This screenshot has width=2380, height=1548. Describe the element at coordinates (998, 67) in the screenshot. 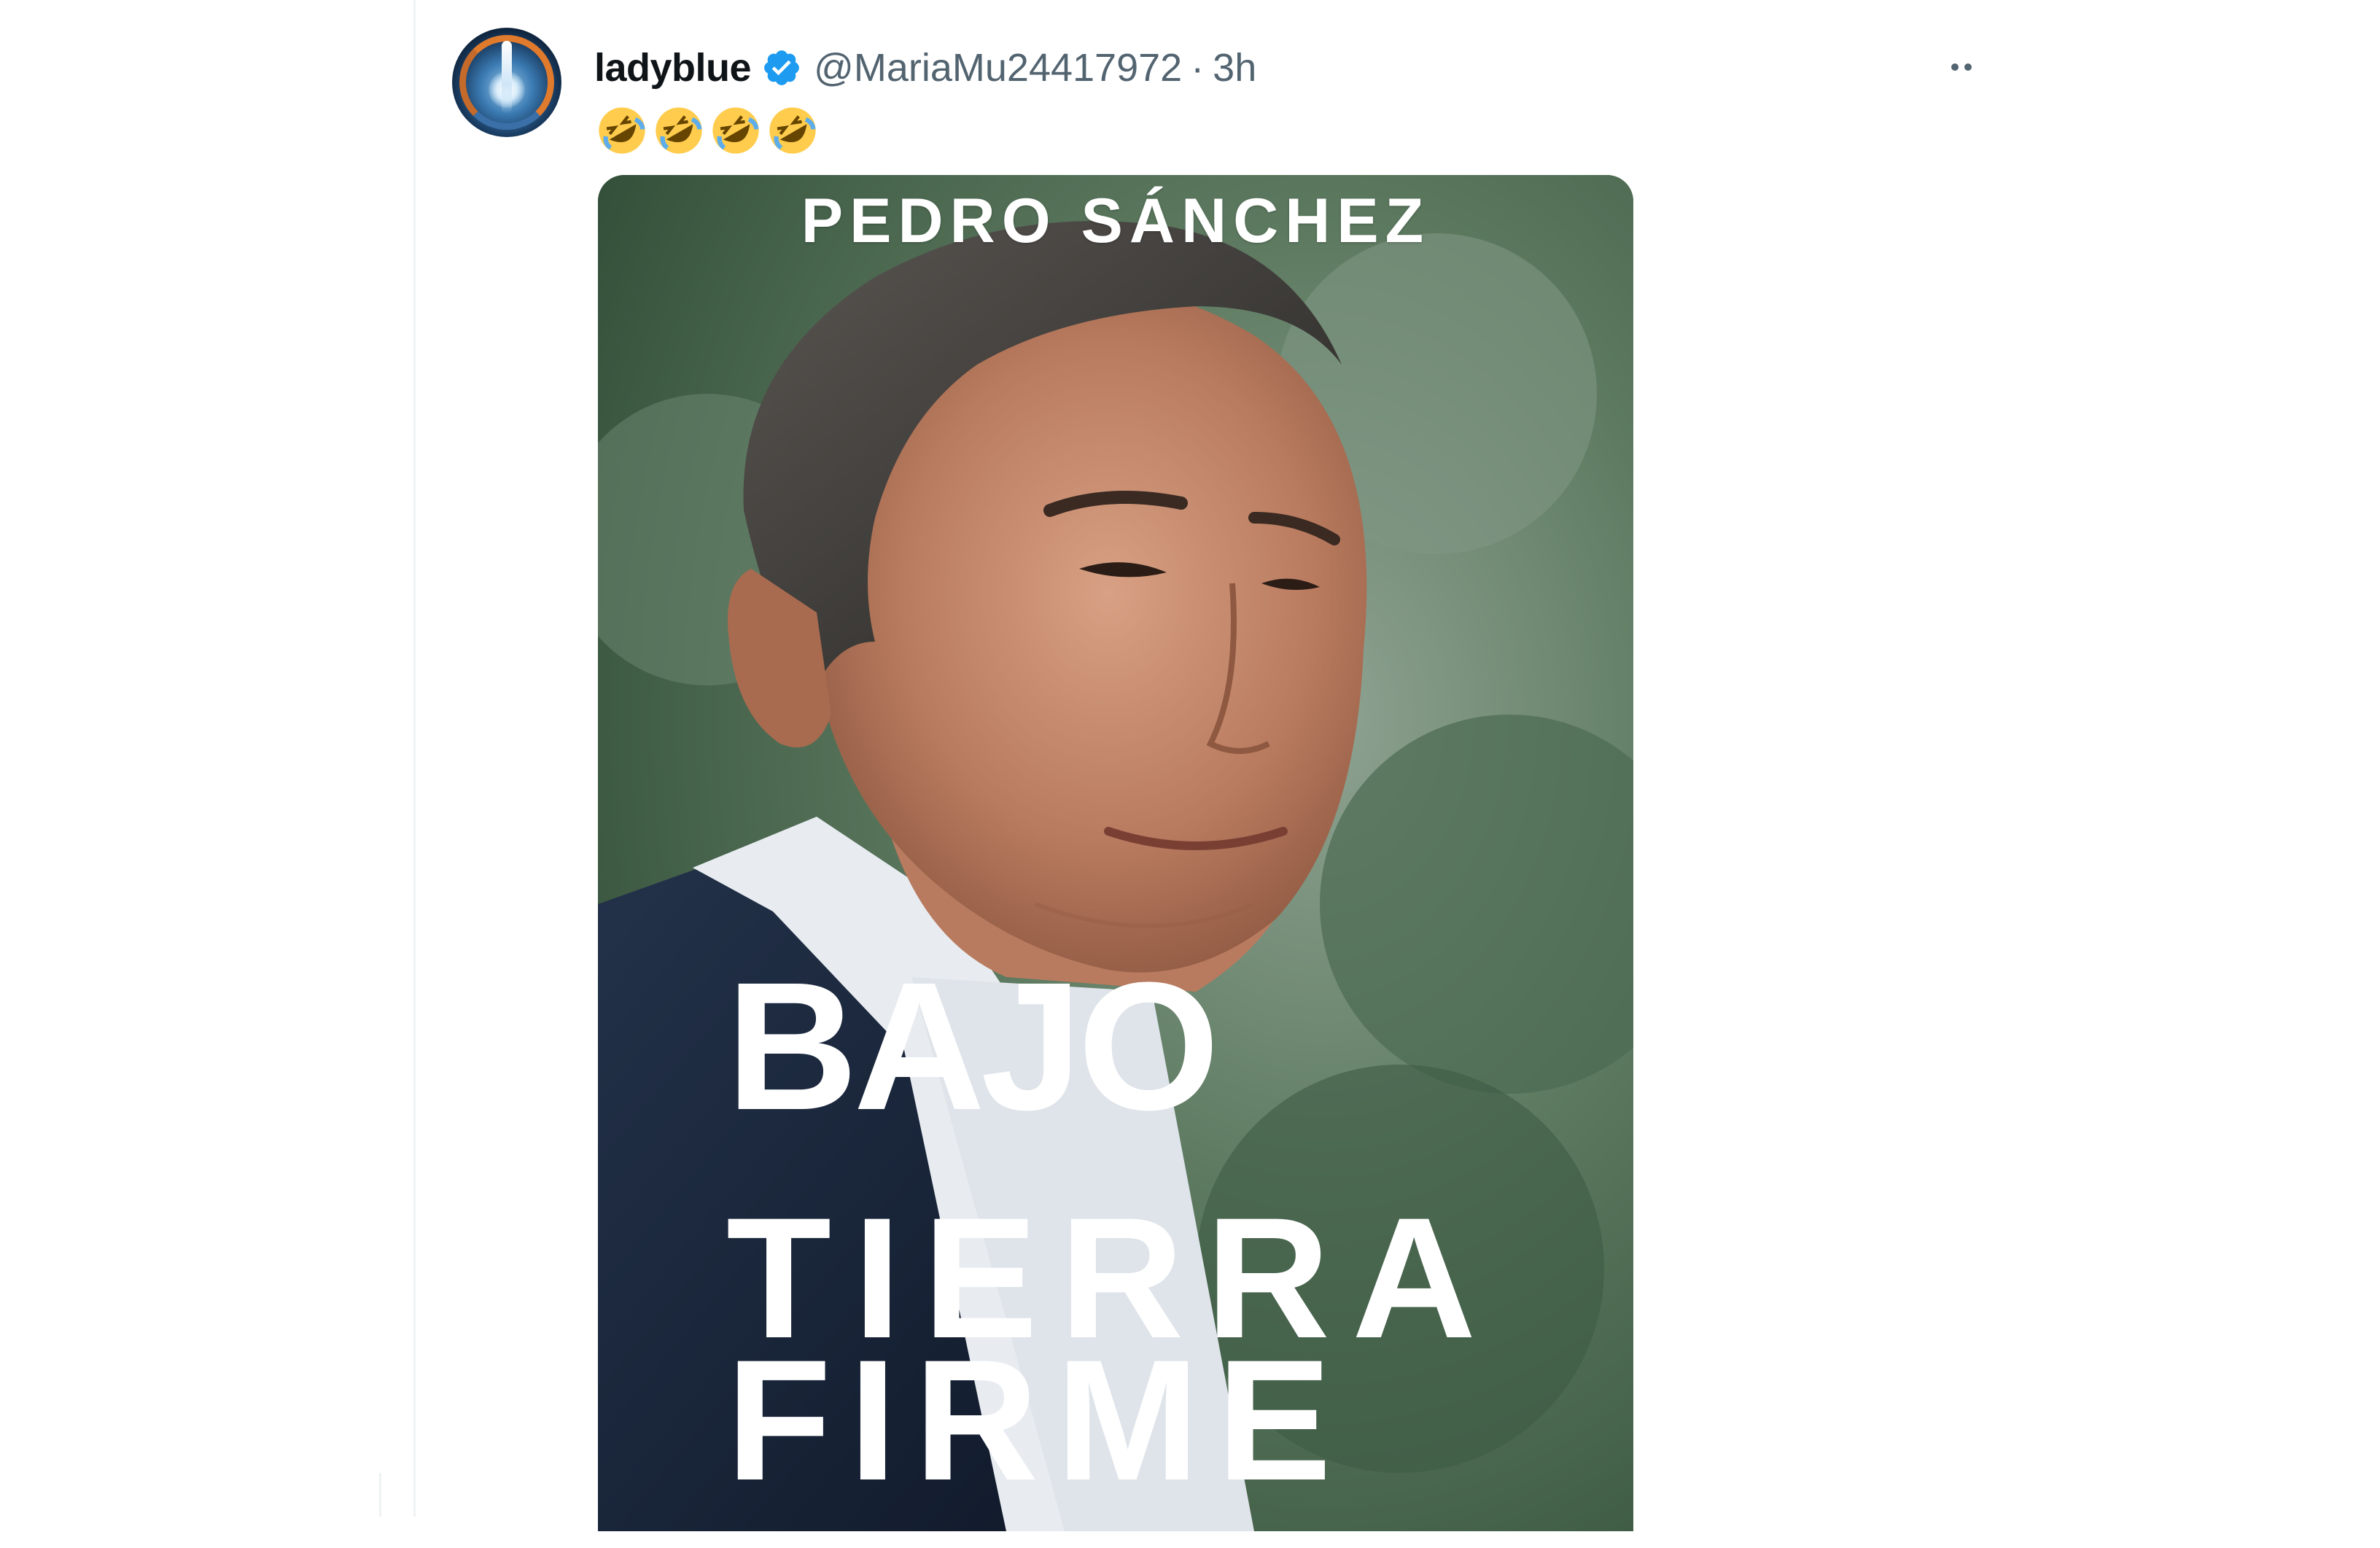

I see `user-handle: @MariaMu24417972` at that location.